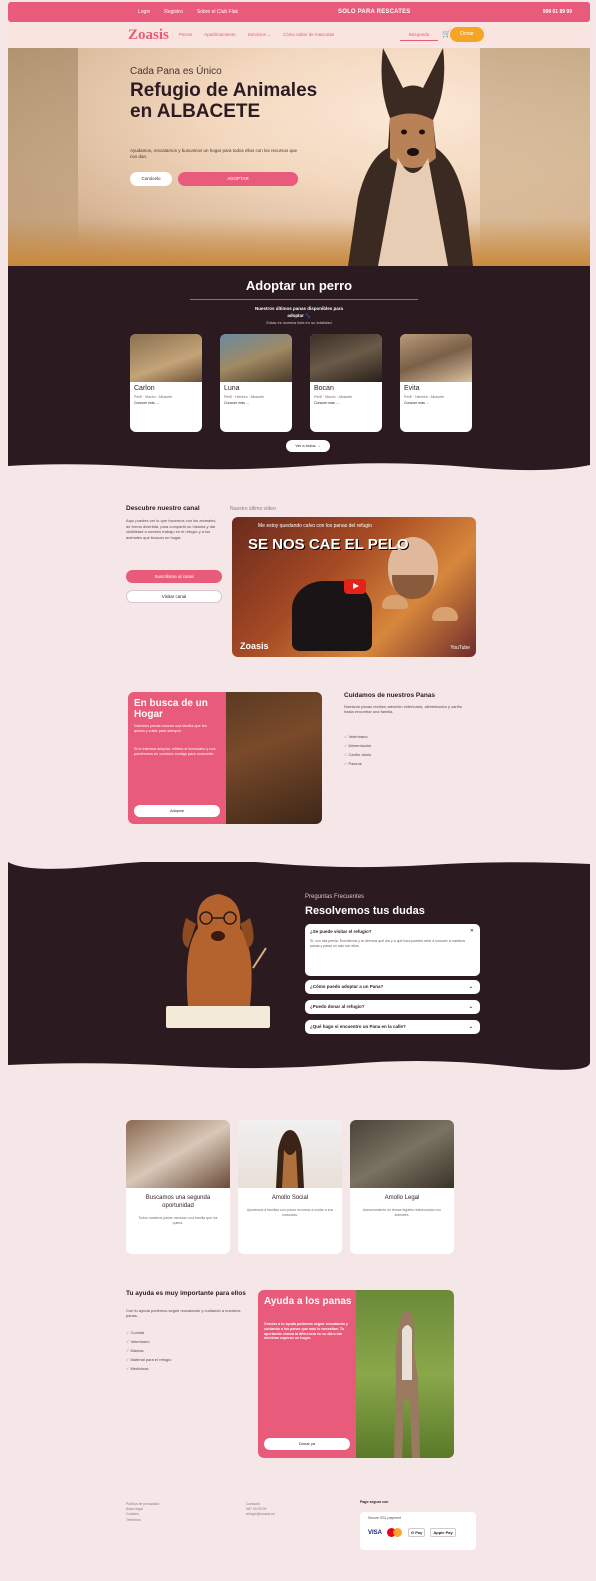  What do you see at coordinates (185, 35) in the screenshot?
I see `nav-link-perros: Perros` at bounding box center [185, 35].